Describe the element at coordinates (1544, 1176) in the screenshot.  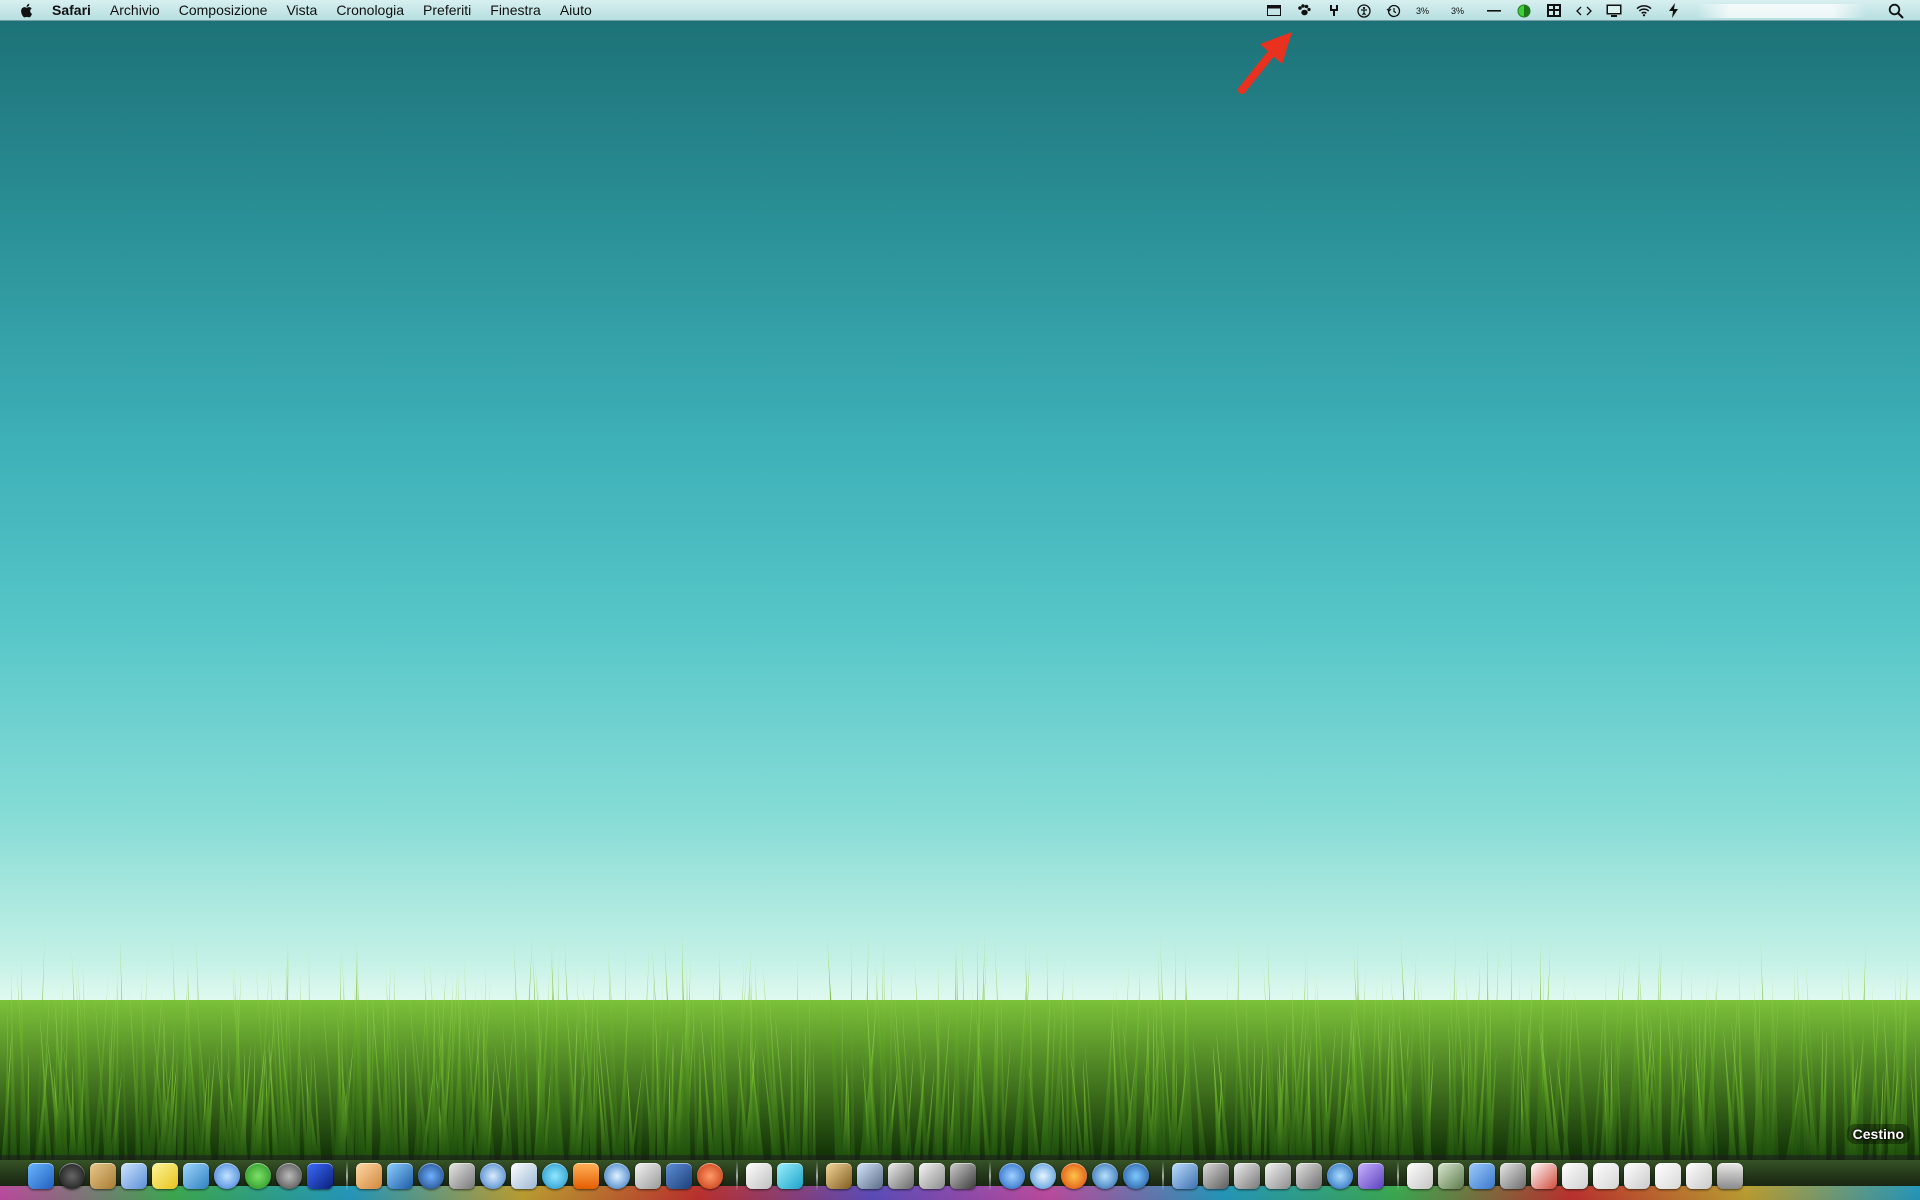
I see `pdf-icon` at that location.